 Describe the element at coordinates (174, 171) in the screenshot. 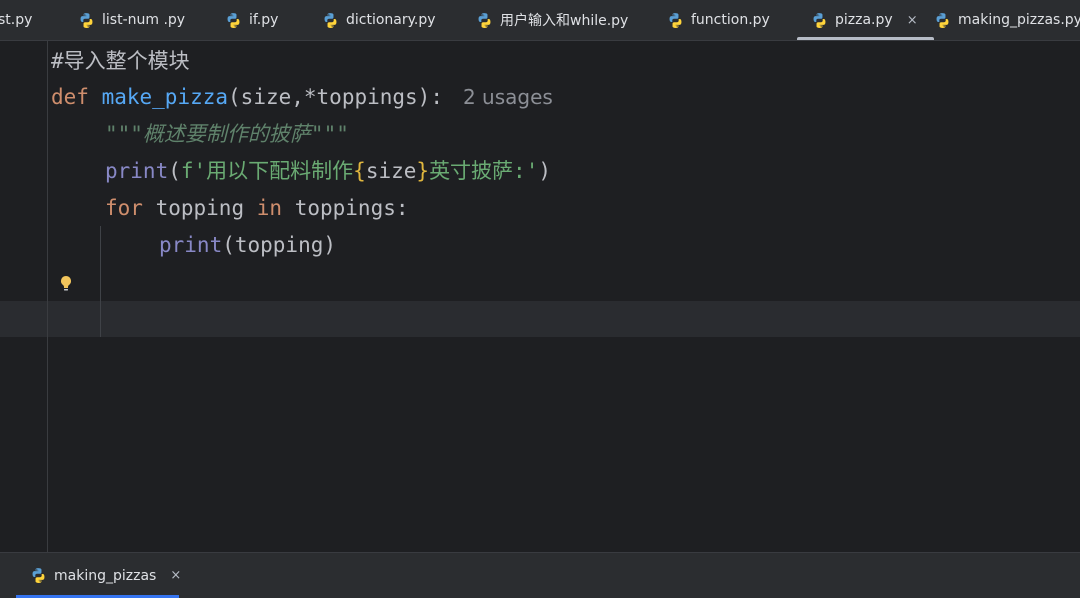

I see `paren-open: (` at that location.